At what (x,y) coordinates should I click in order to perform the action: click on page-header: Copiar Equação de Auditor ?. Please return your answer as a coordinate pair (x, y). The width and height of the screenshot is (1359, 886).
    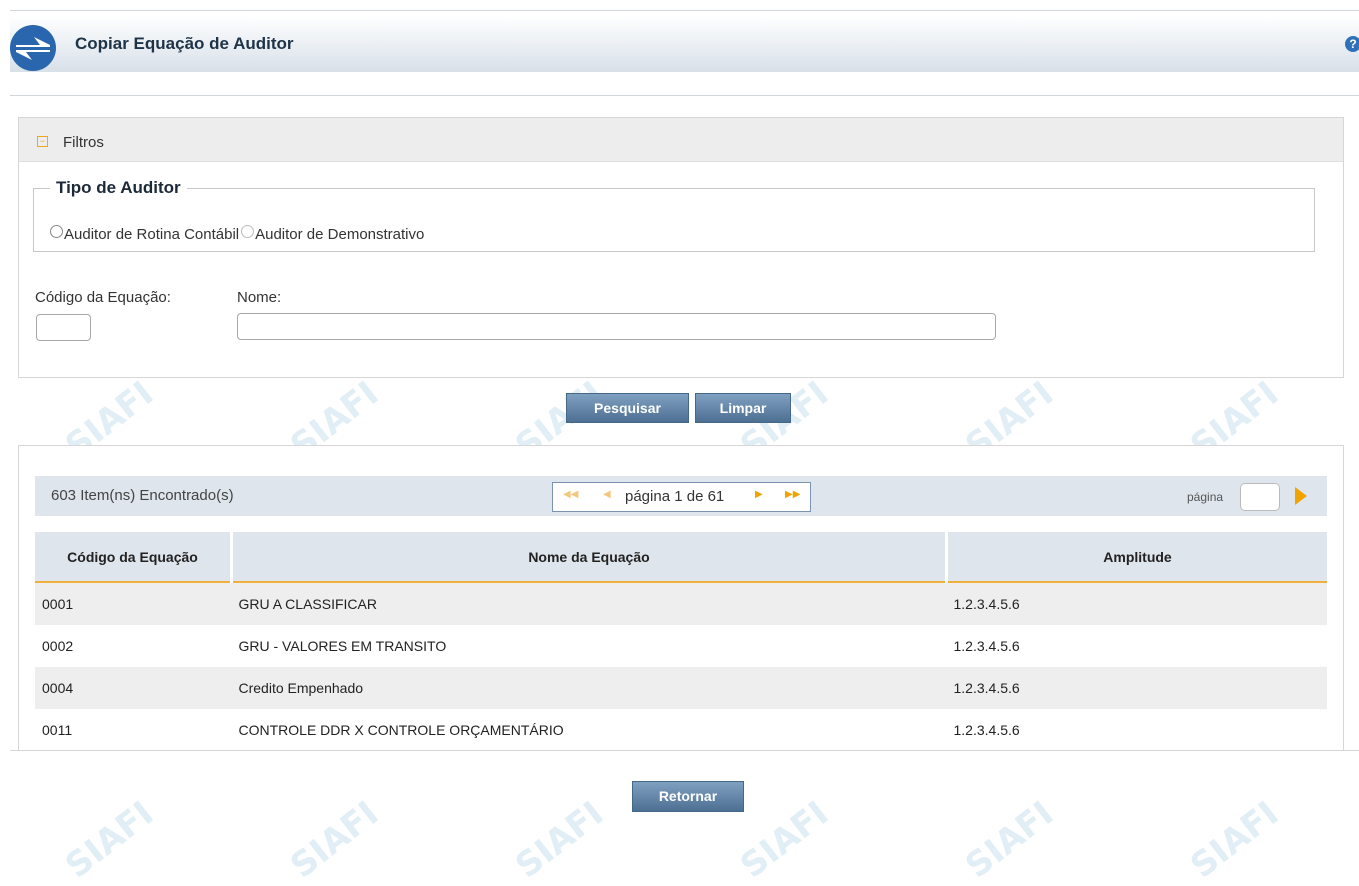
    Looking at the image, I should click on (684, 44).